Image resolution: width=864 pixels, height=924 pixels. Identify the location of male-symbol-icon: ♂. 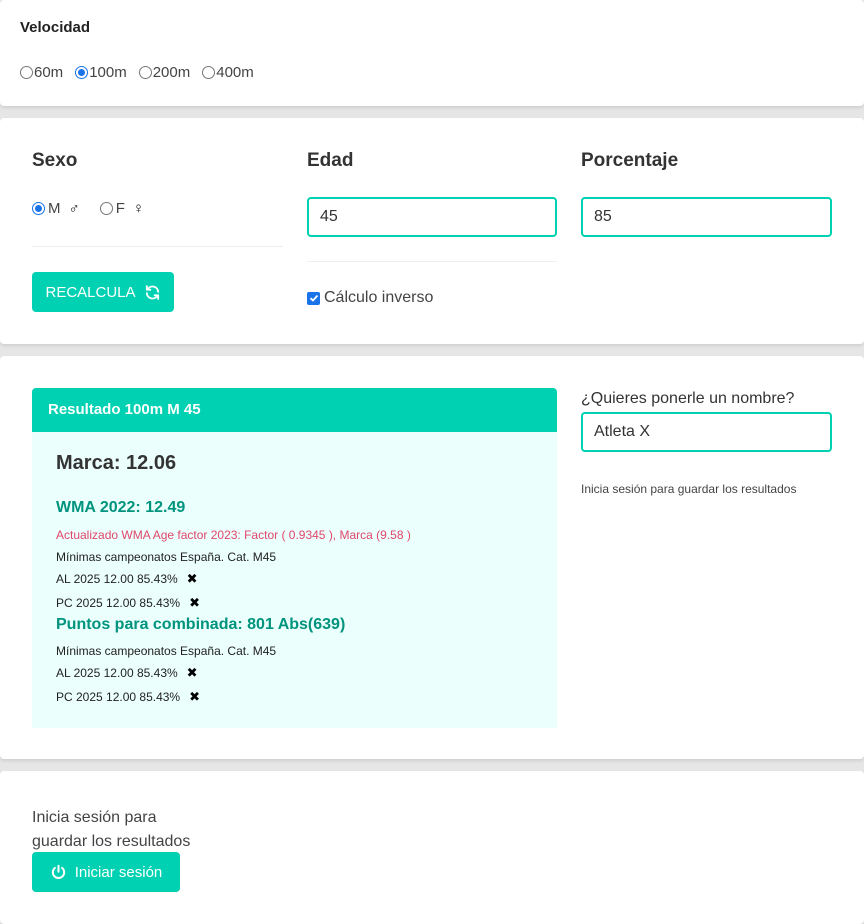
(74, 208).